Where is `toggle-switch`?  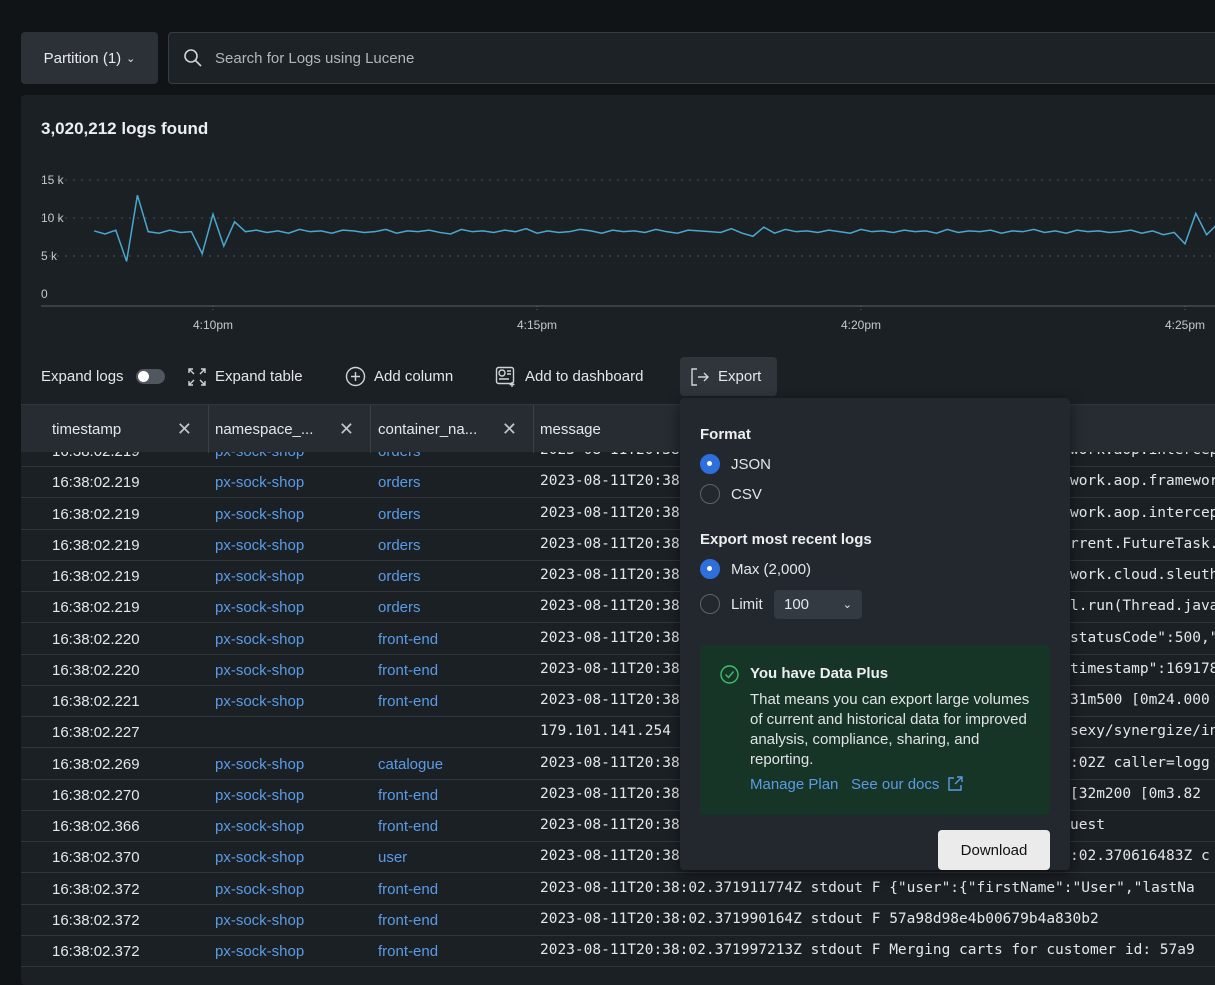 toggle-switch is located at coordinates (150, 376).